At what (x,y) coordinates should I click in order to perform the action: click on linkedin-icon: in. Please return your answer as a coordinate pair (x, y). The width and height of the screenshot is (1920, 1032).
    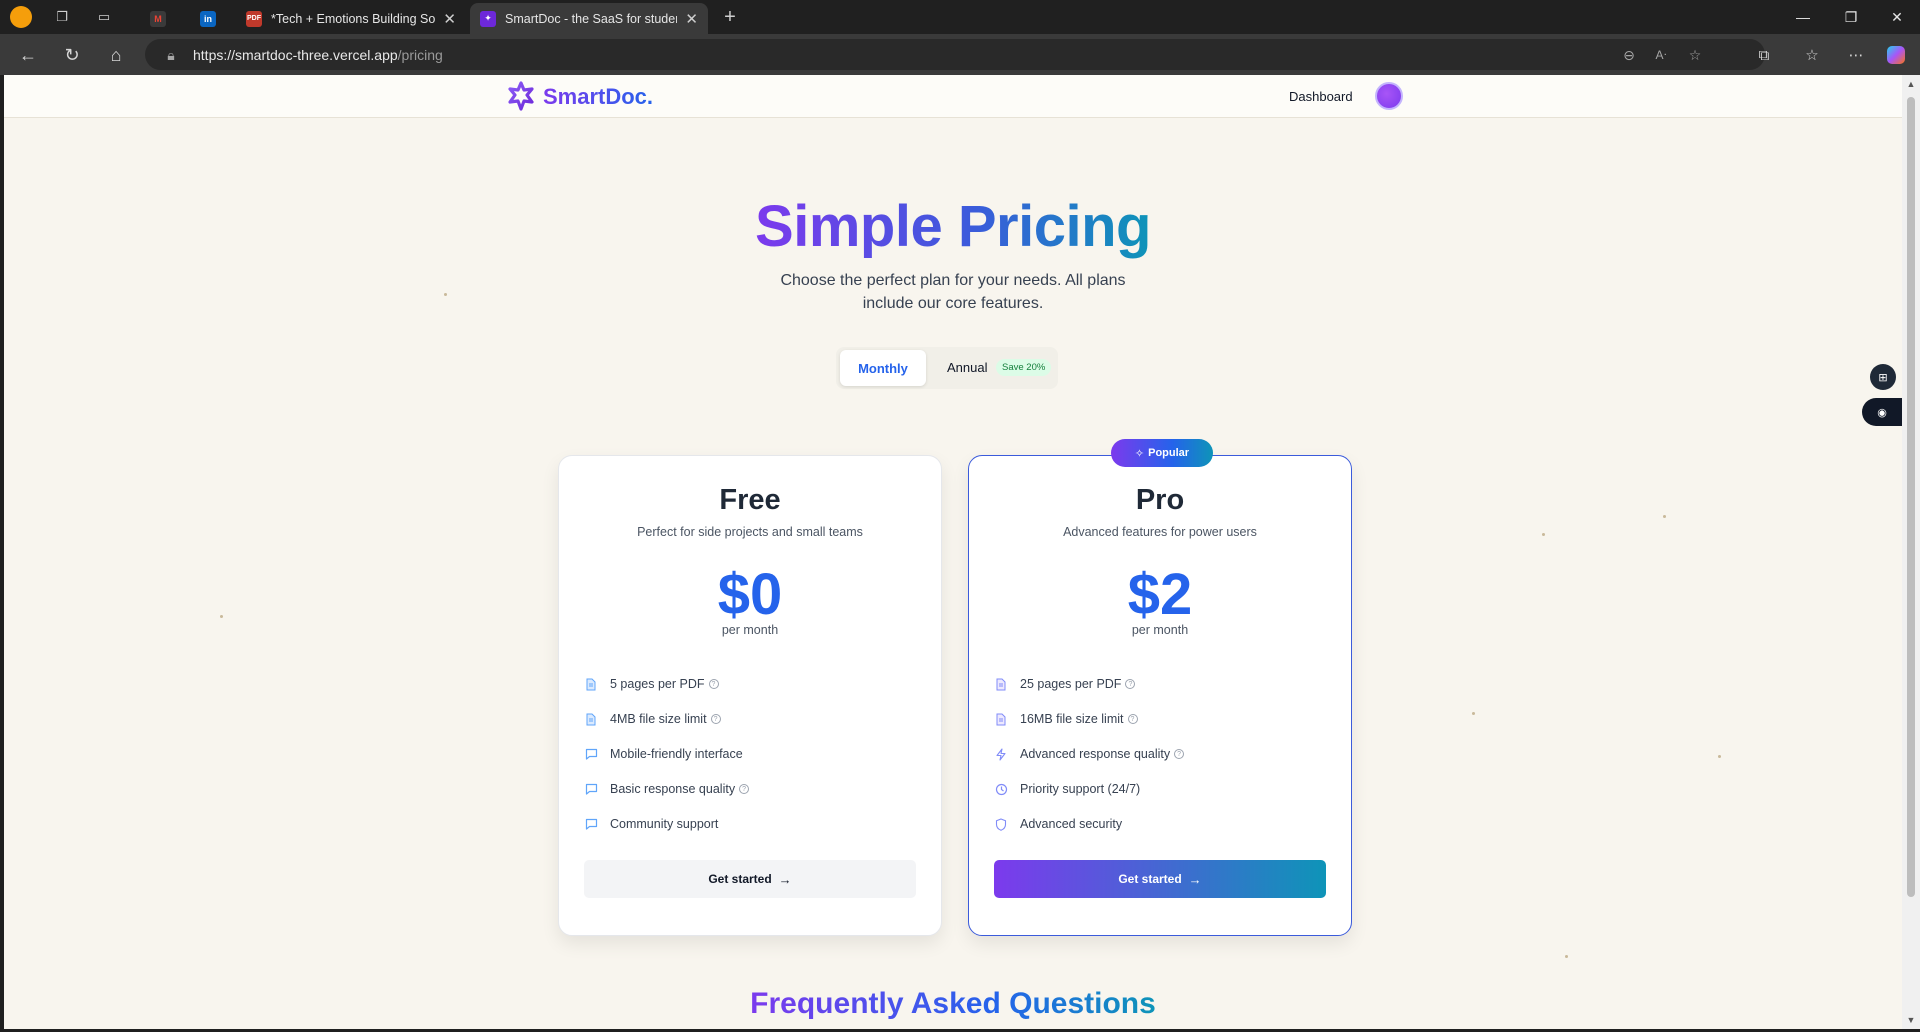
    Looking at the image, I should click on (208, 18).